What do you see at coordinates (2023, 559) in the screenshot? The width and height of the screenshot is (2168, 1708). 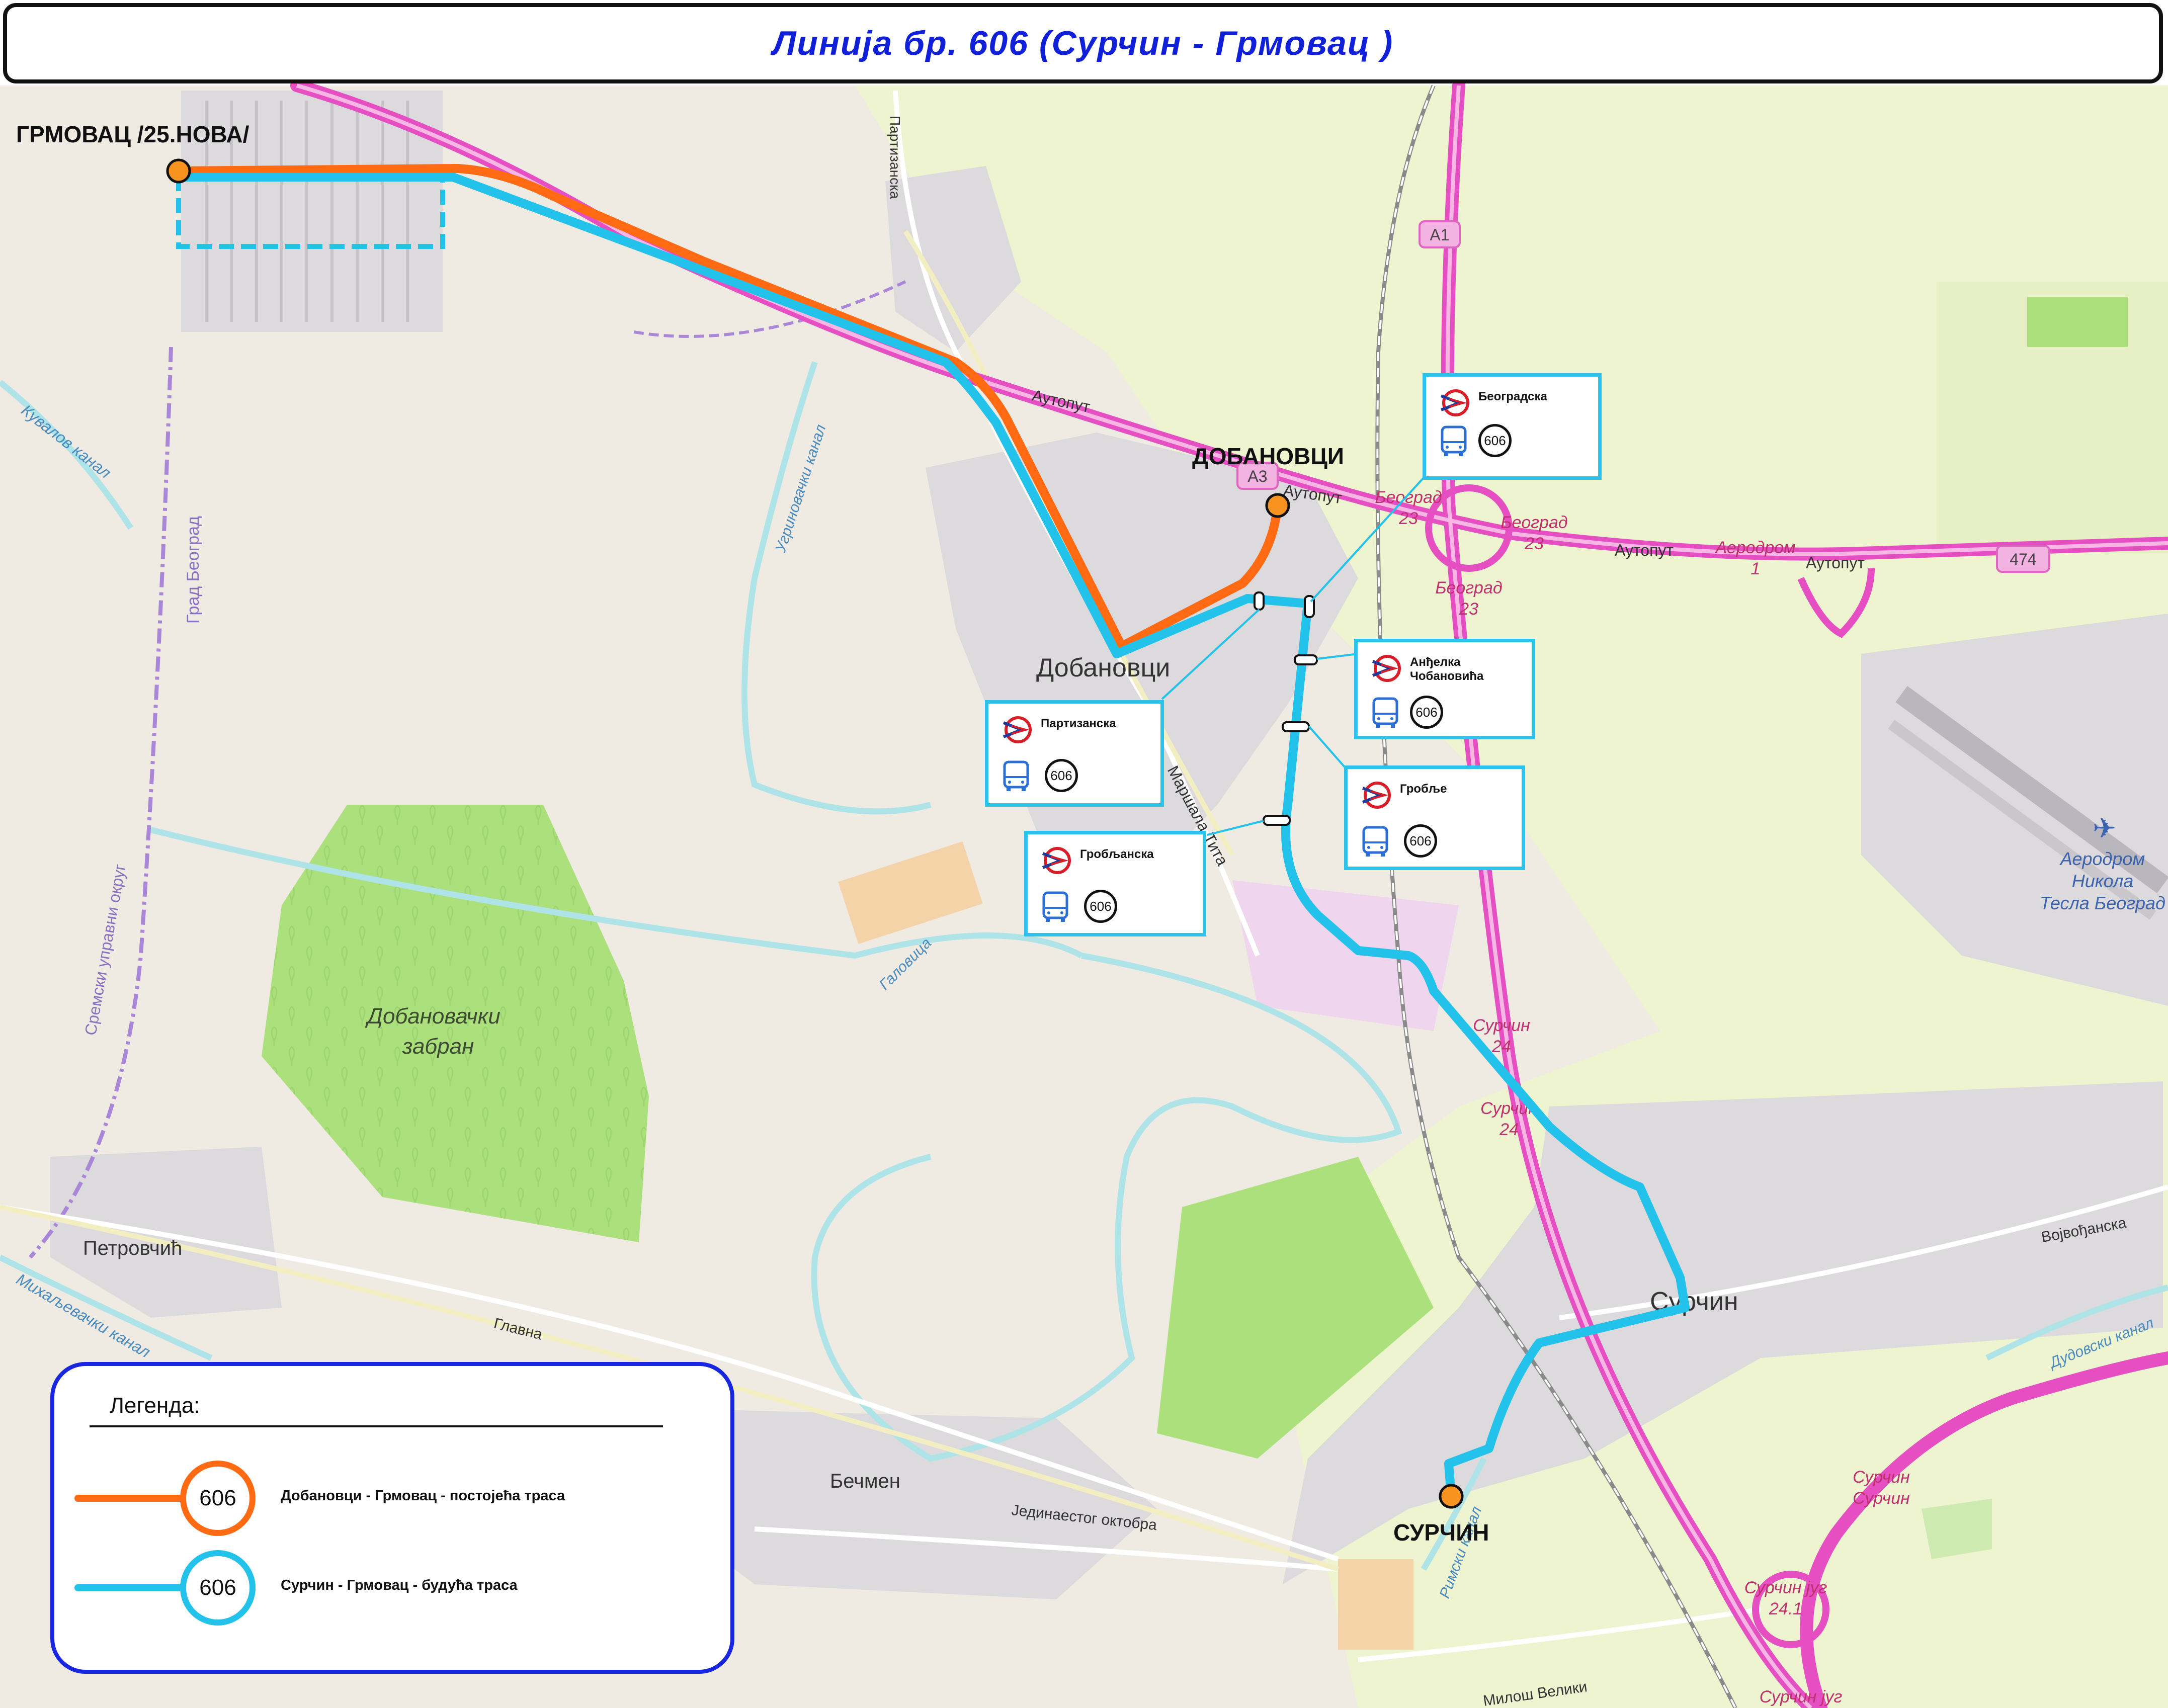 I see `svg-text: 474` at bounding box center [2023, 559].